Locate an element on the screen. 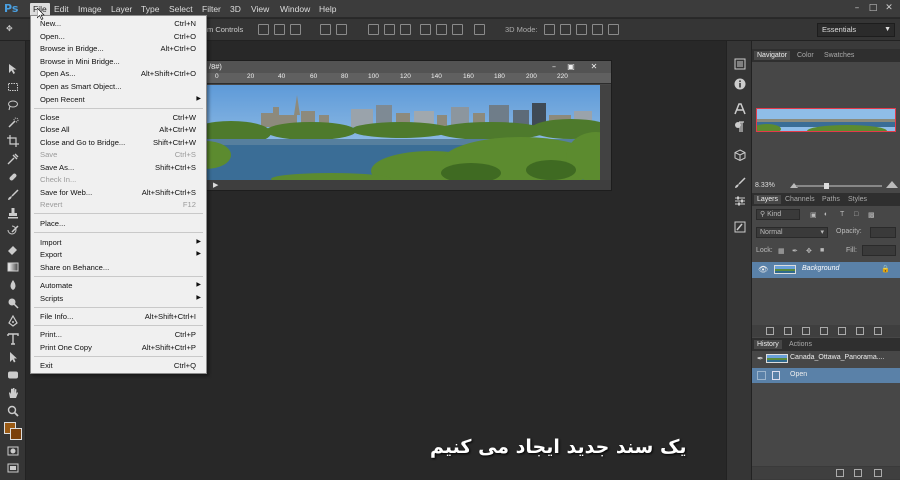 The height and width of the screenshot is (480, 900). menu-item-file-info: File Info... Alt+Shift+Ctrl+I is located at coordinates (118, 317).